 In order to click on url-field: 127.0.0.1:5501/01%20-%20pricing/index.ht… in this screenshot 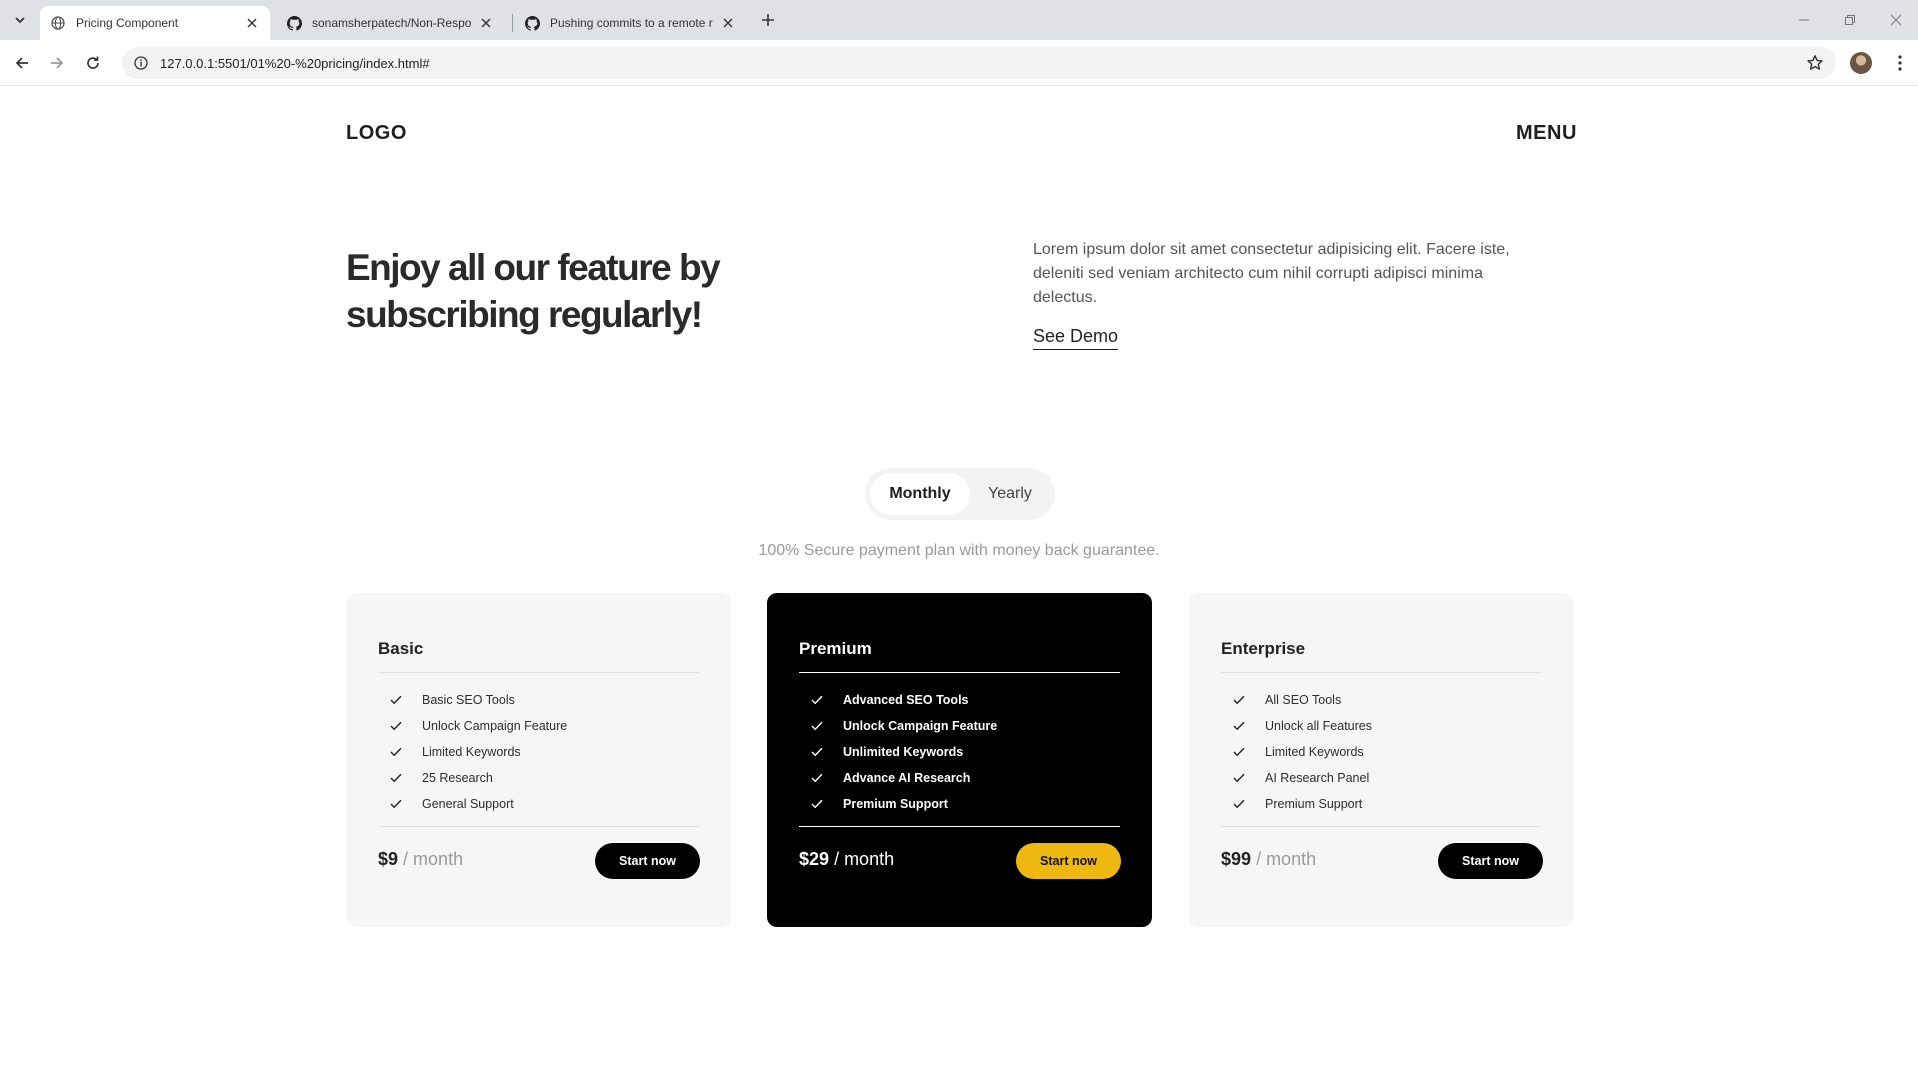, I will do `click(979, 63)`.